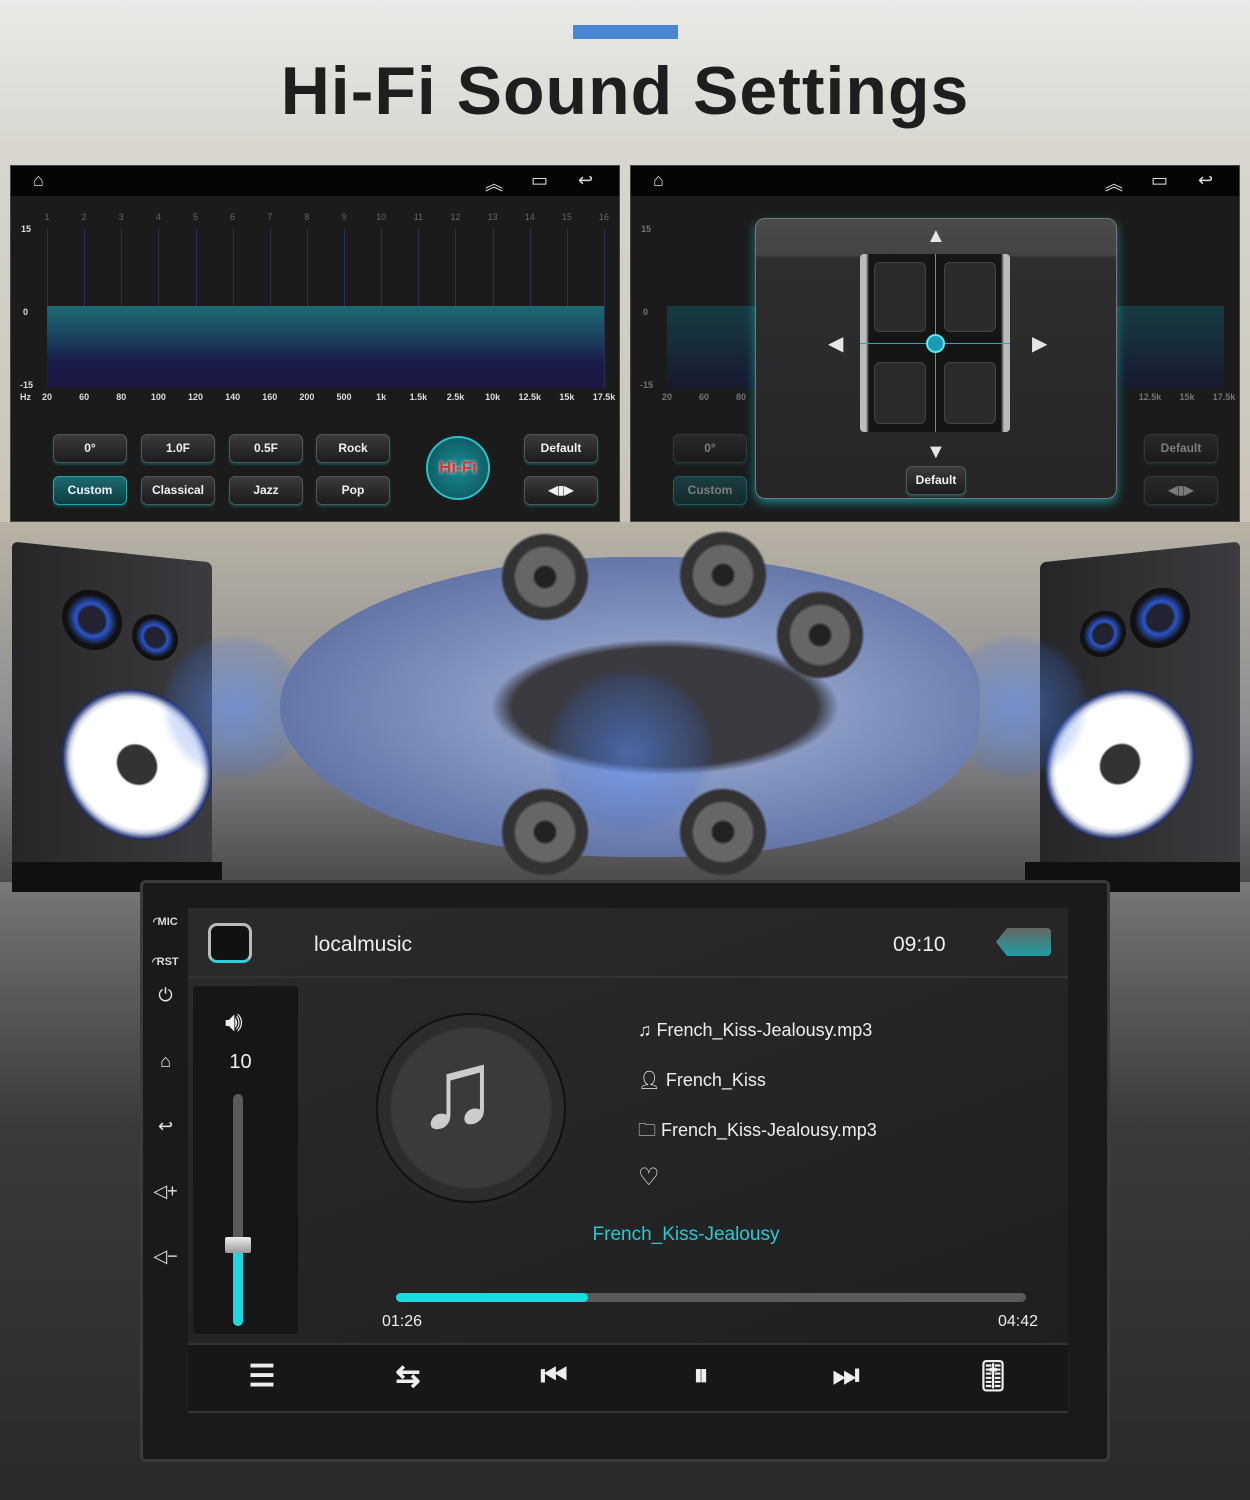 The width and height of the screenshot is (1250, 1500). I want to click on balance-default-button: Default, so click(936, 480).